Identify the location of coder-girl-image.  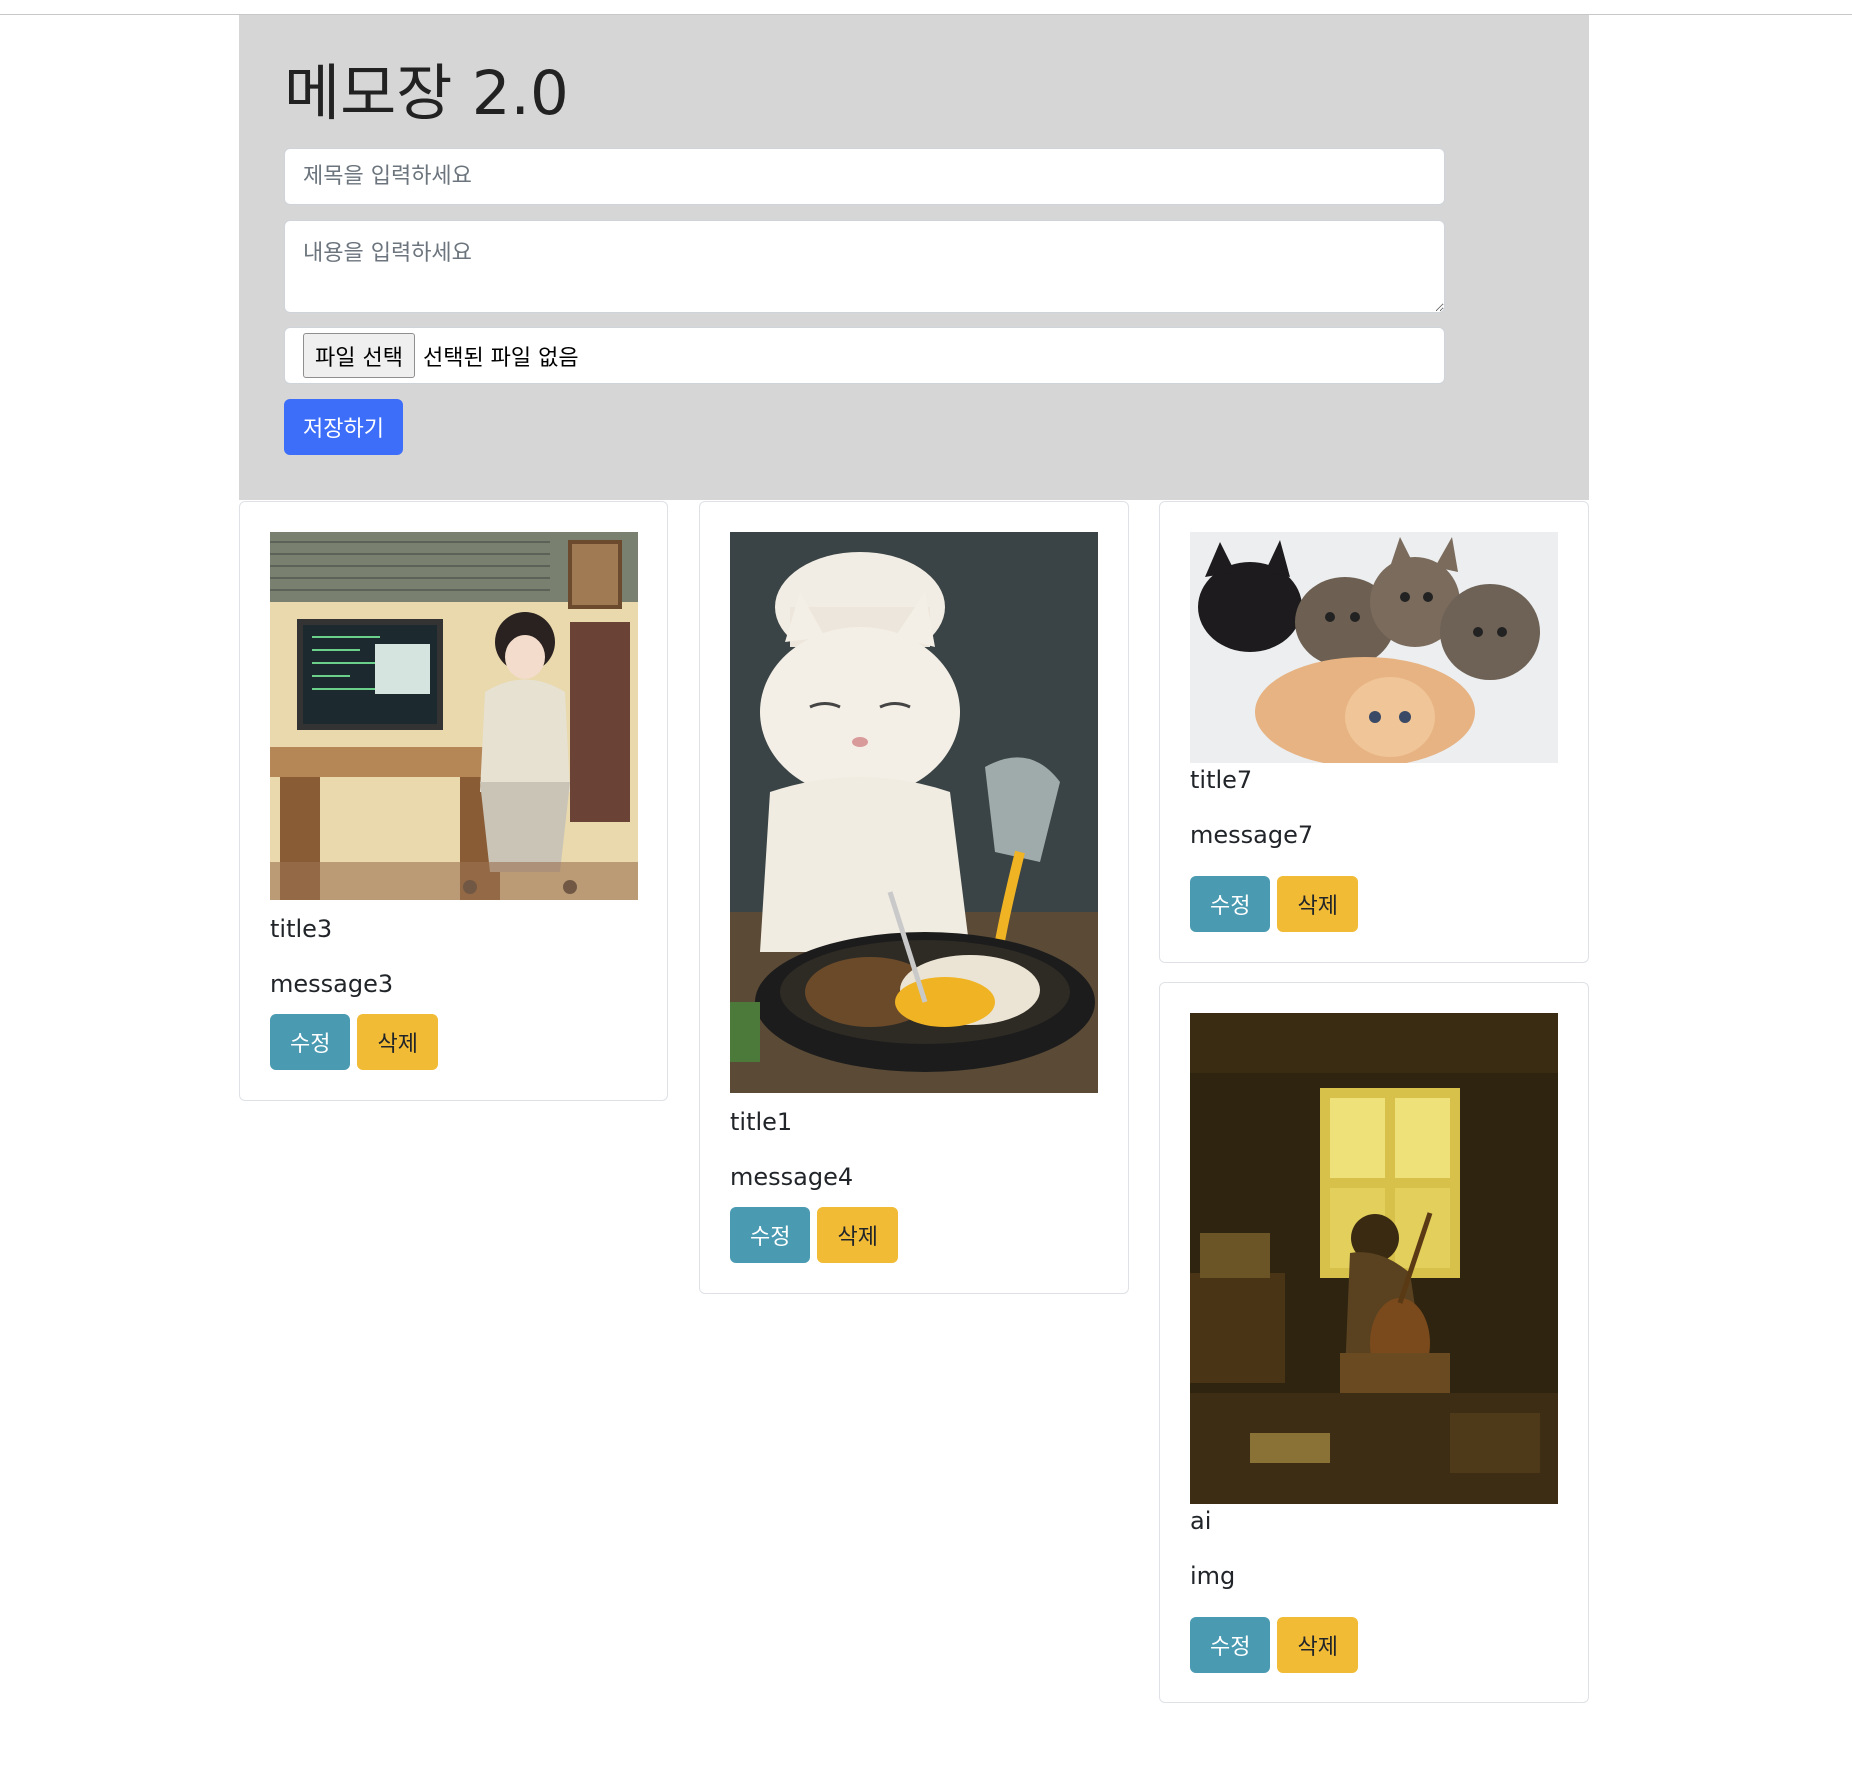
(454, 716).